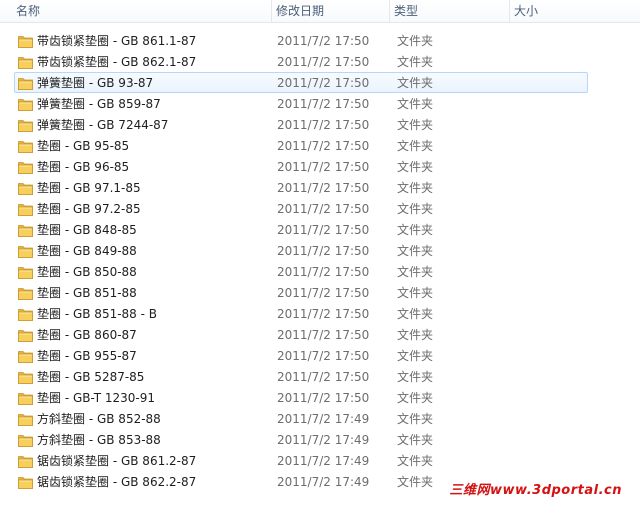 The height and width of the screenshot is (506, 640). I want to click on file-name: 垫圈 - GB-T 1230-91, so click(96, 398).